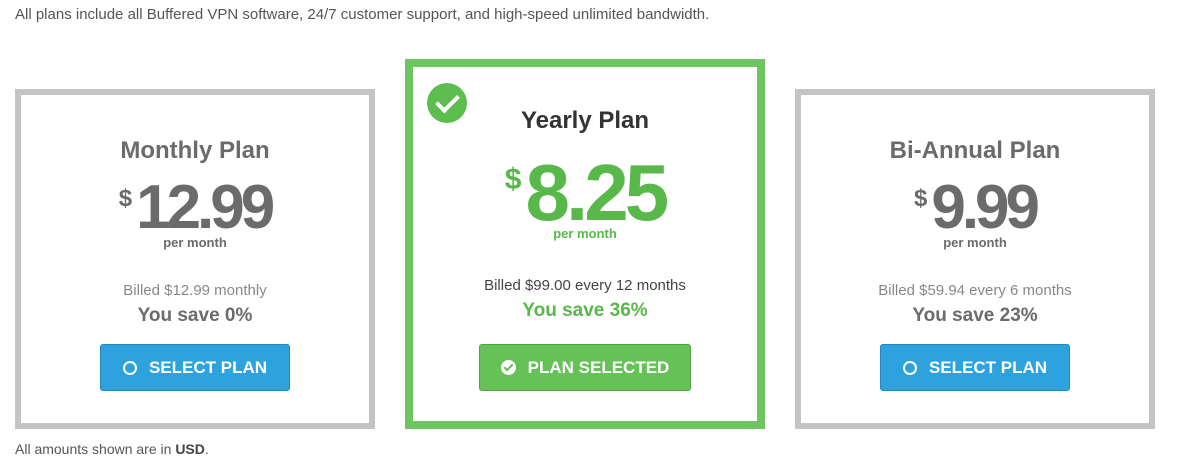 Image resolution: width=1177 pixels, height=464 pixels. I want to click on savings-text: You save 36%, so click(585, 310).